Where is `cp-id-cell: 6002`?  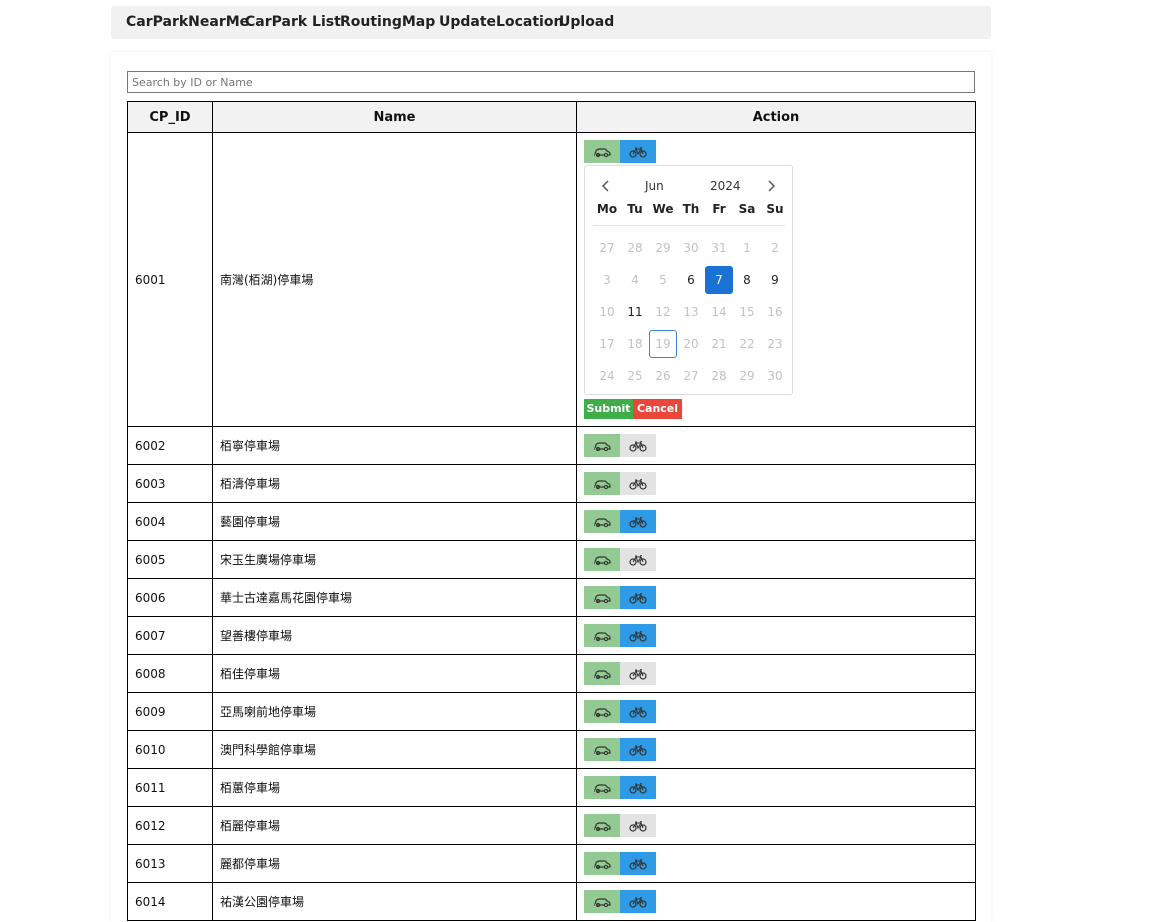
cp-id-cell: 6002 is located at coordinates (170, 445).